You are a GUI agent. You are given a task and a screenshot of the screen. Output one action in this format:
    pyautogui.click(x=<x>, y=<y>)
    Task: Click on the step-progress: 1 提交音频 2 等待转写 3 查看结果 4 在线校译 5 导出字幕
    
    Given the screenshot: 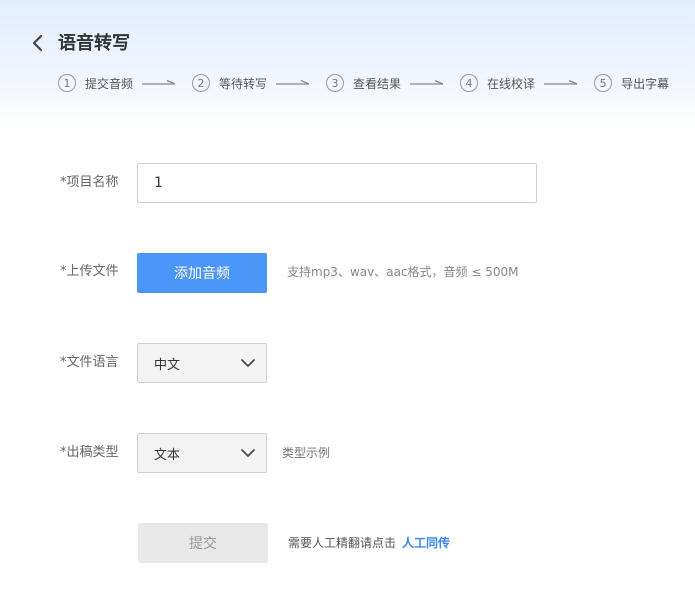 What is the action you would take?
    pyautogui.click(x=363, y=83)
    